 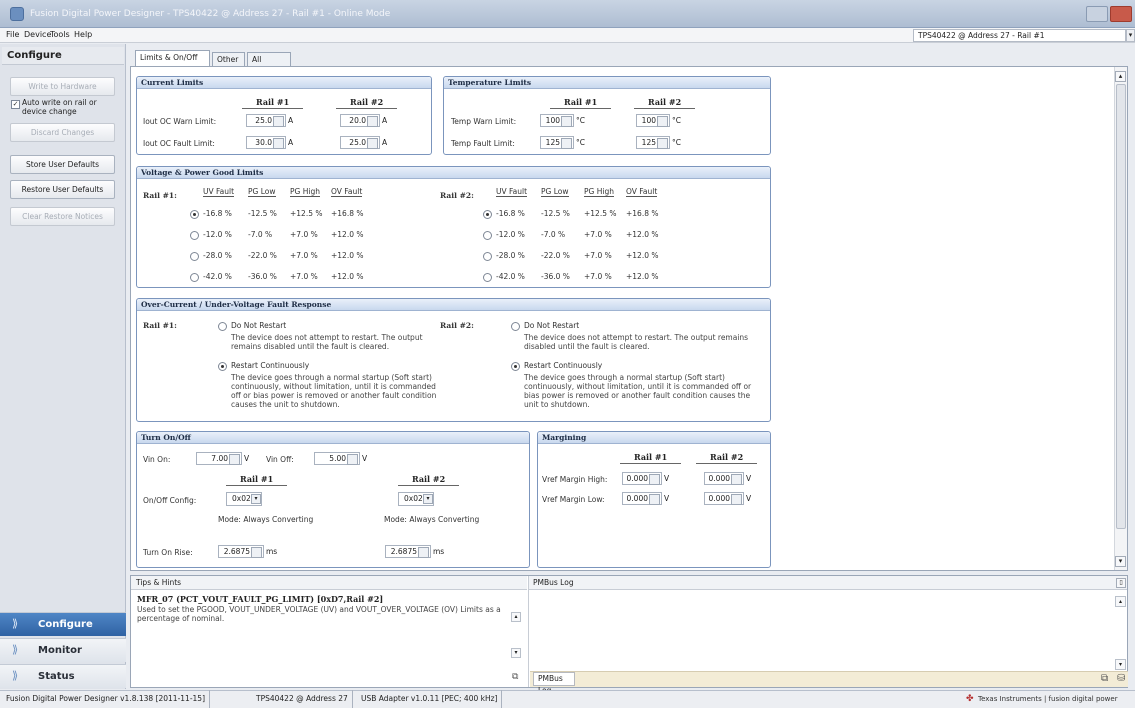 What do you see at coordinates (302, 699) in the screenshot?
I see `status-device: TPS40422 @ Address 27` at bounding box center [302, 699].